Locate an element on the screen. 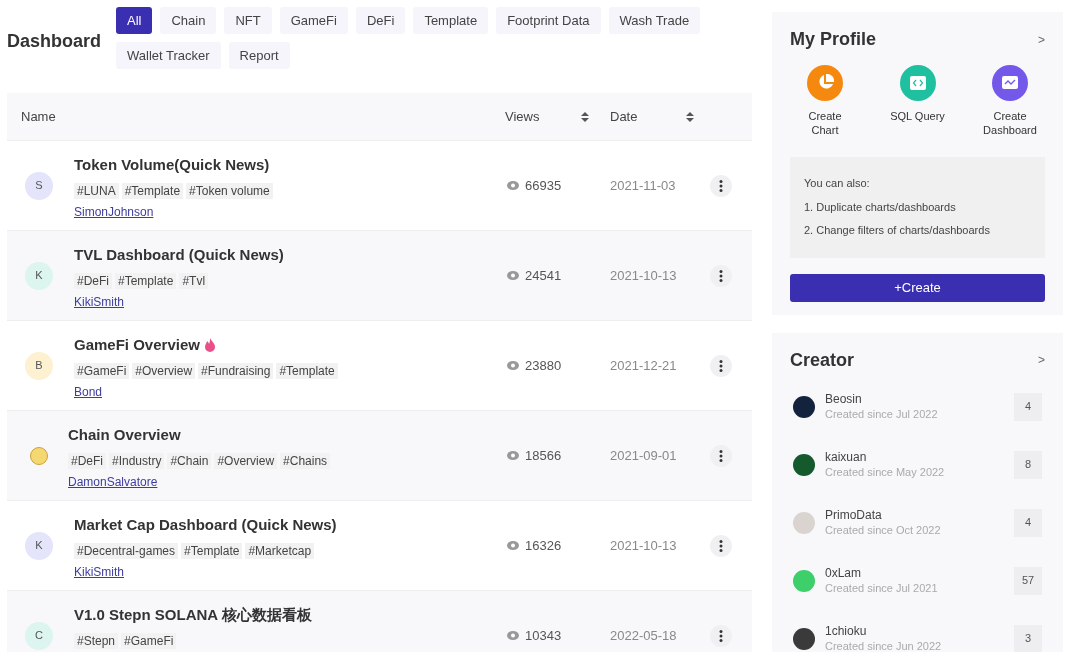  creator-name: 0xLam is located at coordinates (919, 573).